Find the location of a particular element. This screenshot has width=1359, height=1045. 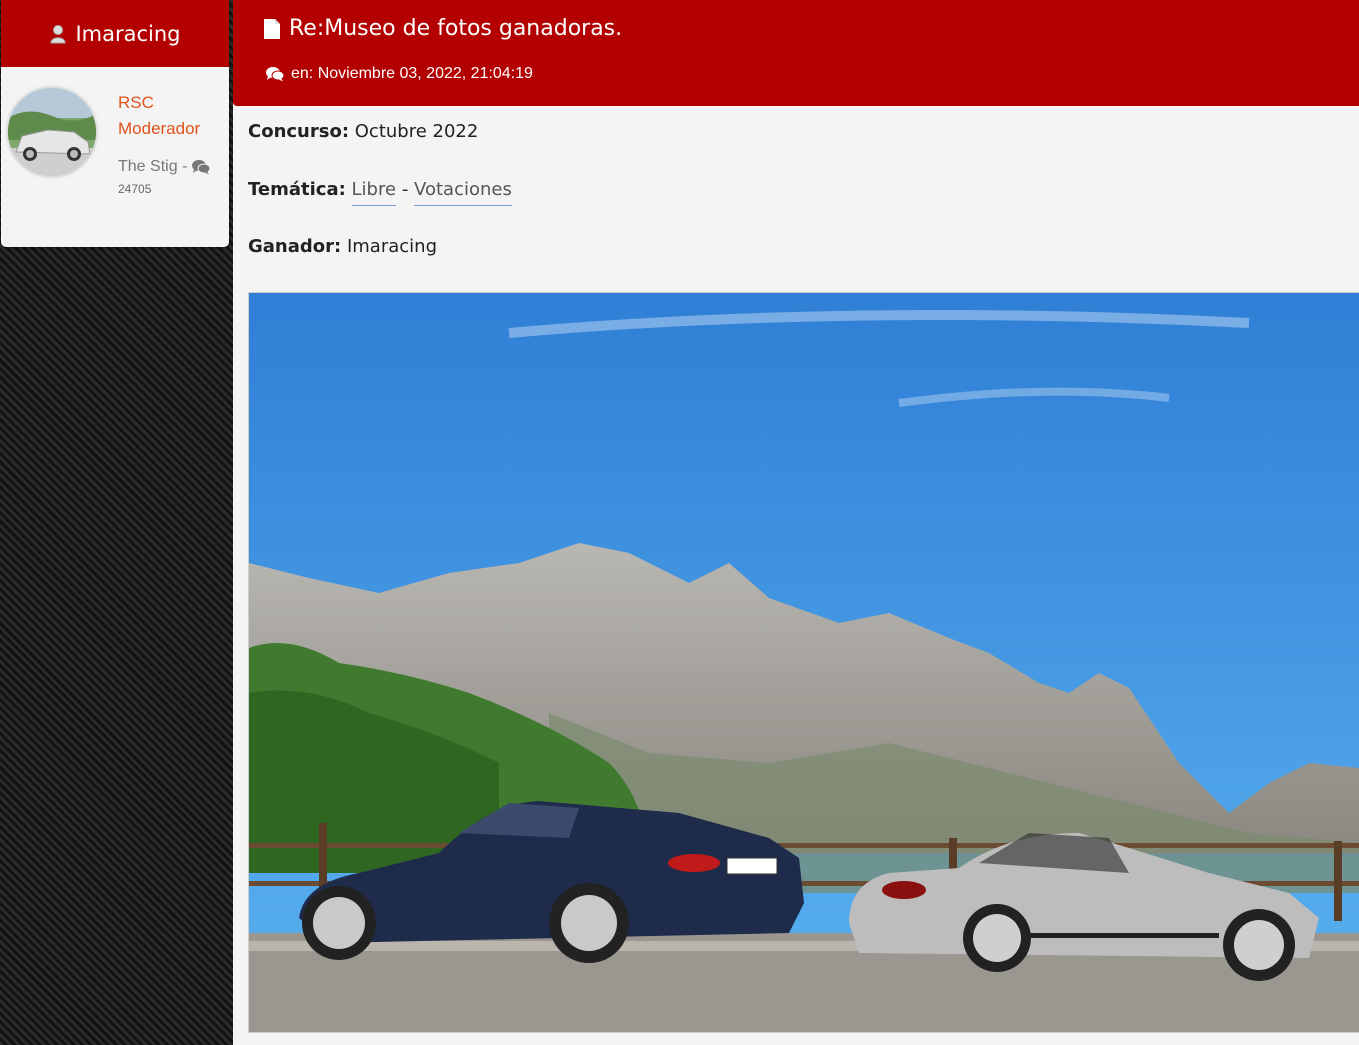

avatar is located at coordinates (52, 132).